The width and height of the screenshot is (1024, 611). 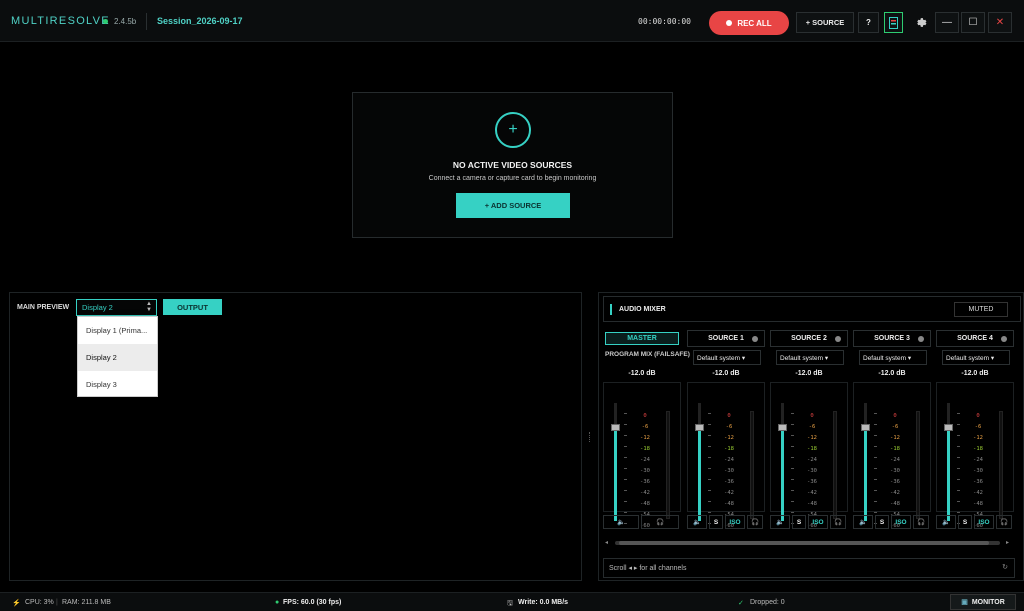 I want to click on disk-icon: 🖫, so click(x=510, y=603).